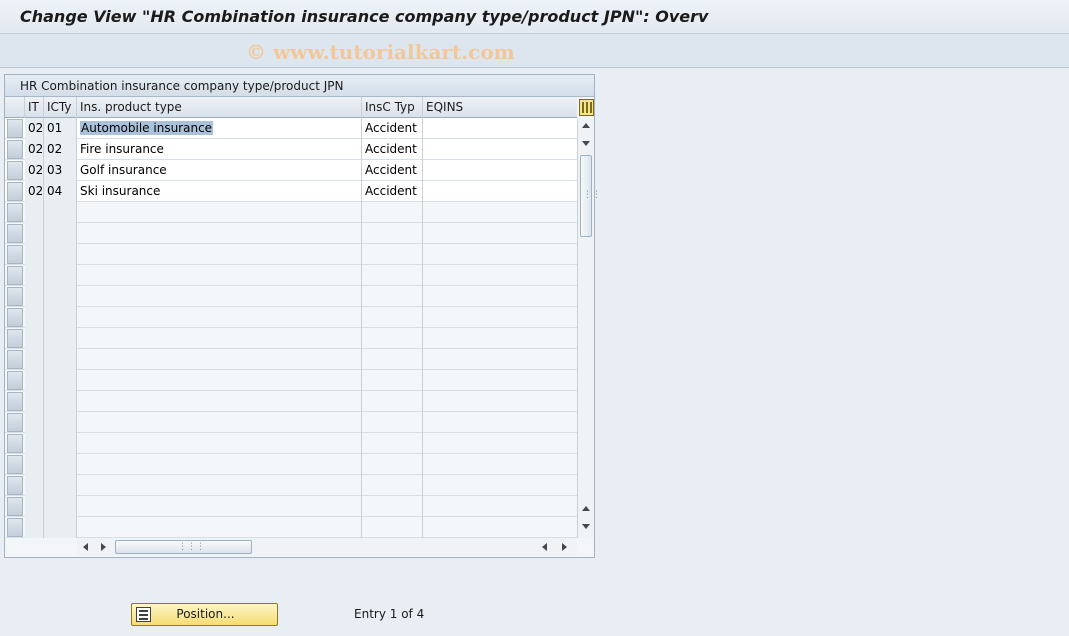  Describe the element at coordinates (500, 107) in the screenshot. I see `column-header-eqins: EQINS` at that location.